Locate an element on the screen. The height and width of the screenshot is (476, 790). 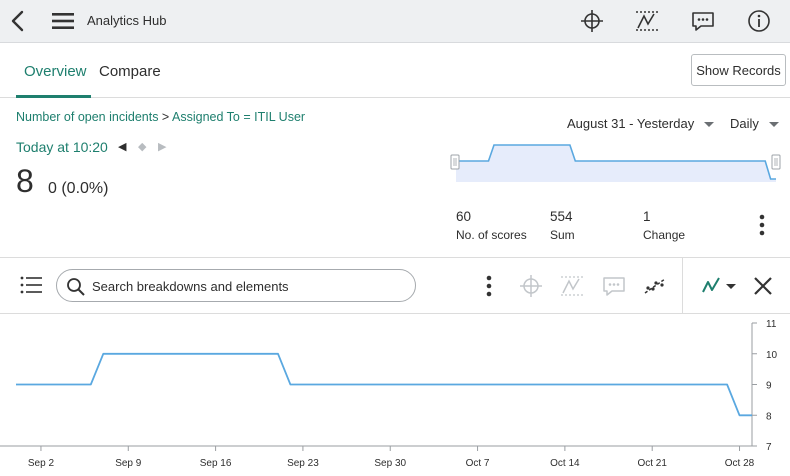
stat-label: No. of scores is located at coordinates (491, 235).